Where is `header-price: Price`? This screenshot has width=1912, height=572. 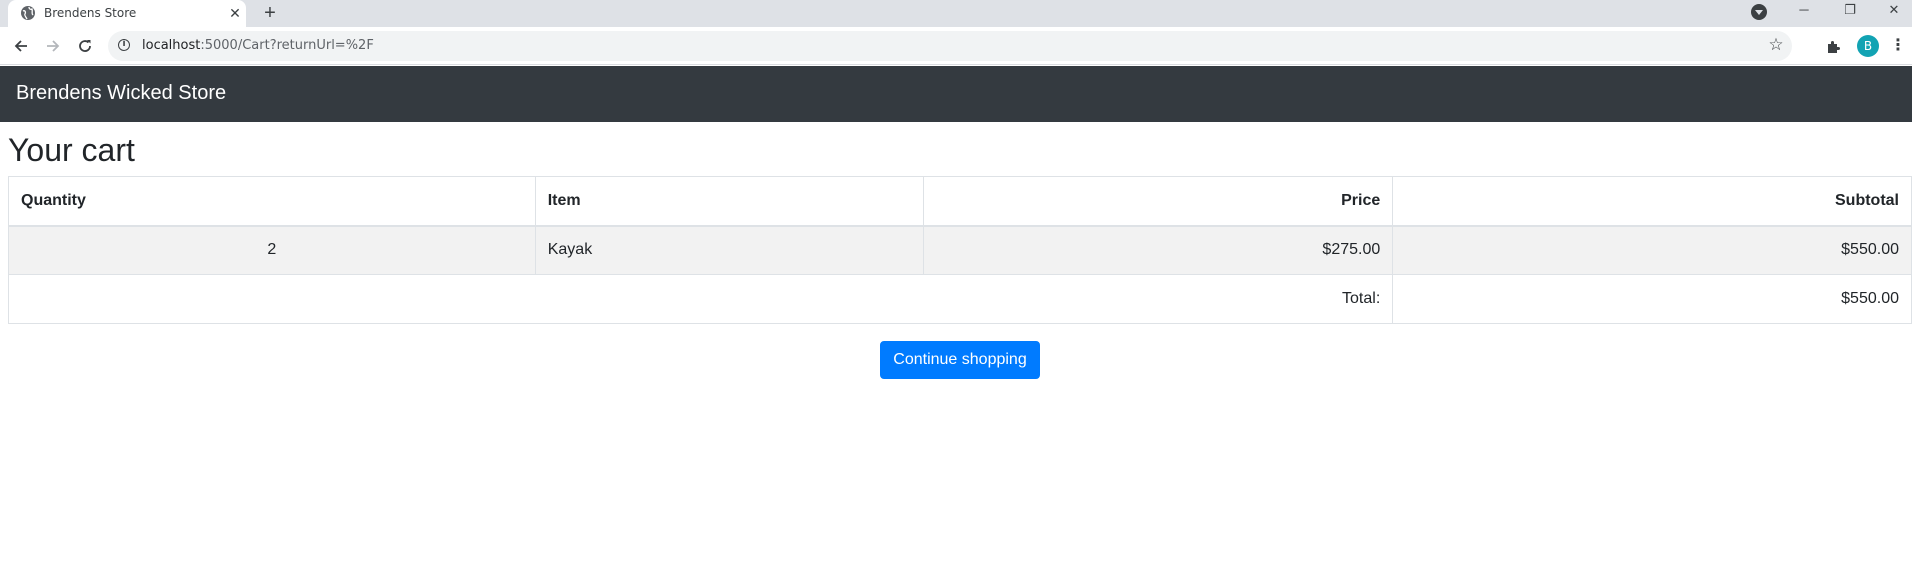 header-price: Price is located at coordinates (1158, 201).